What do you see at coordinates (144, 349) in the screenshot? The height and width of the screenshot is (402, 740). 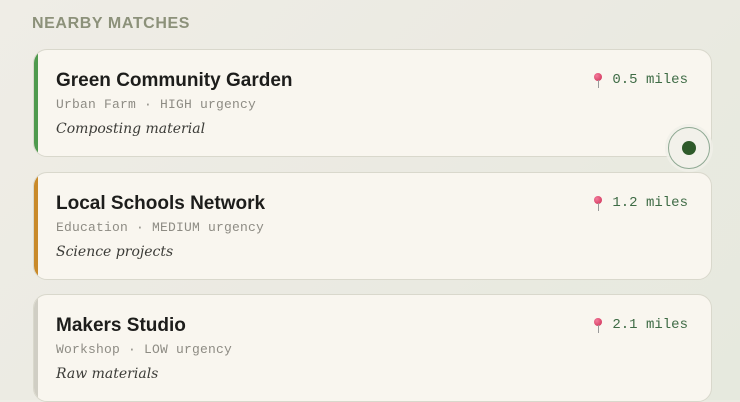 I see `match-meta: Workshop · LOW urgency` at bounding box center [144, 349].